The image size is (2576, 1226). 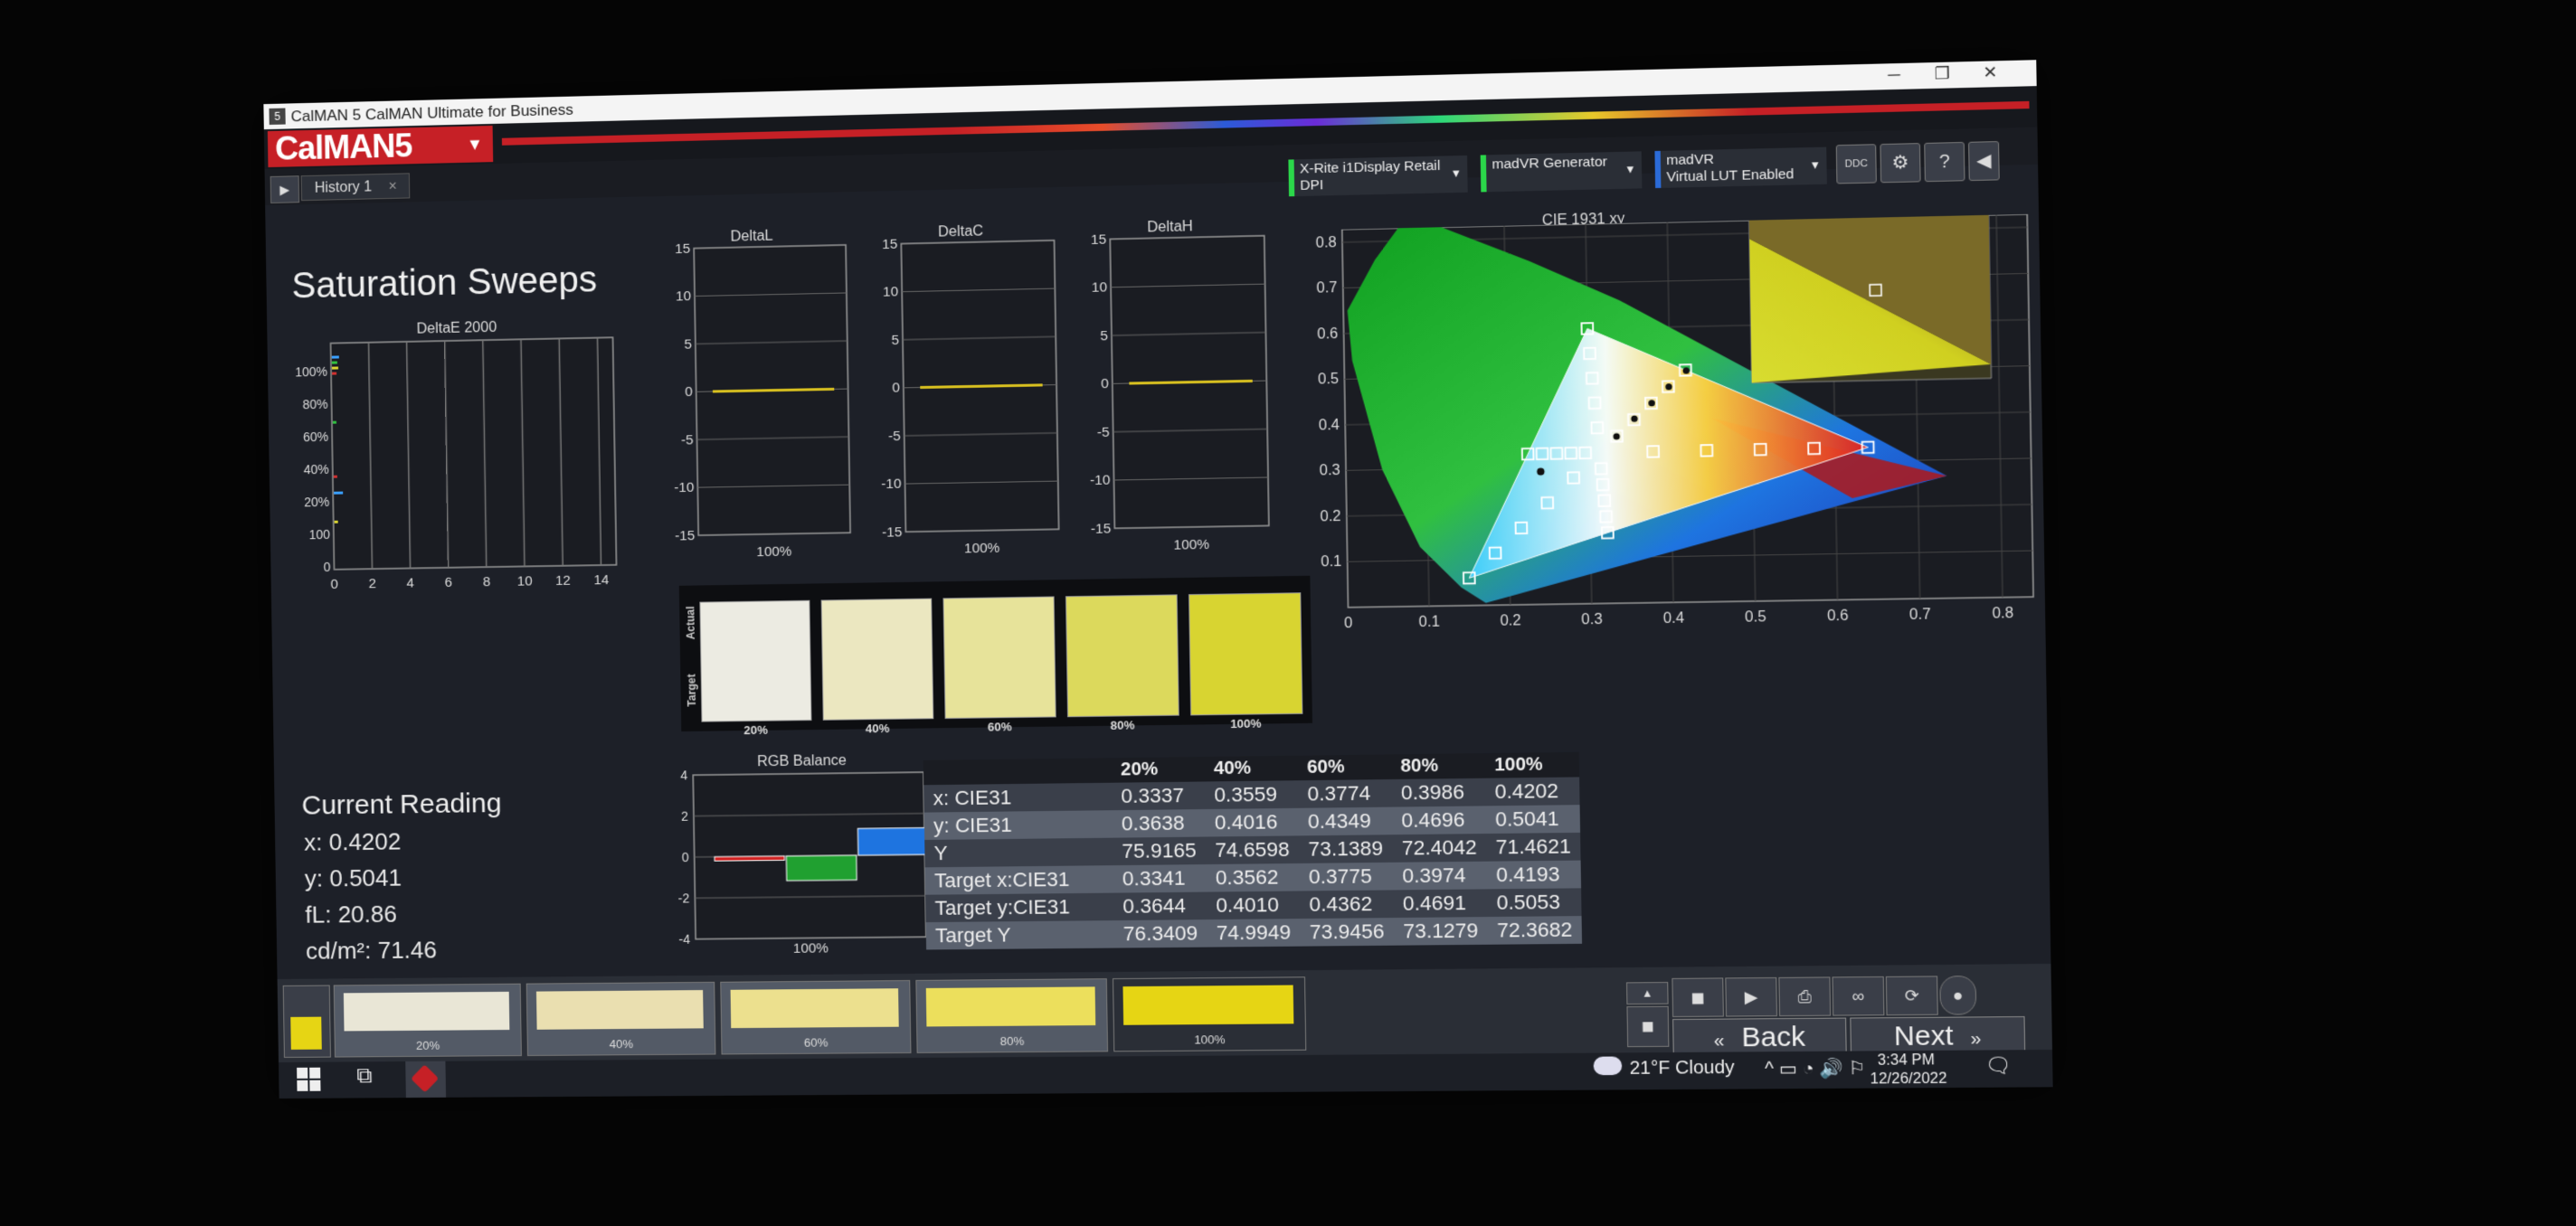 What do you see at coordinates (1439, 820) in the screenshot?
I see `table-cell: 0.4696` at bounding box center [1439, 820].